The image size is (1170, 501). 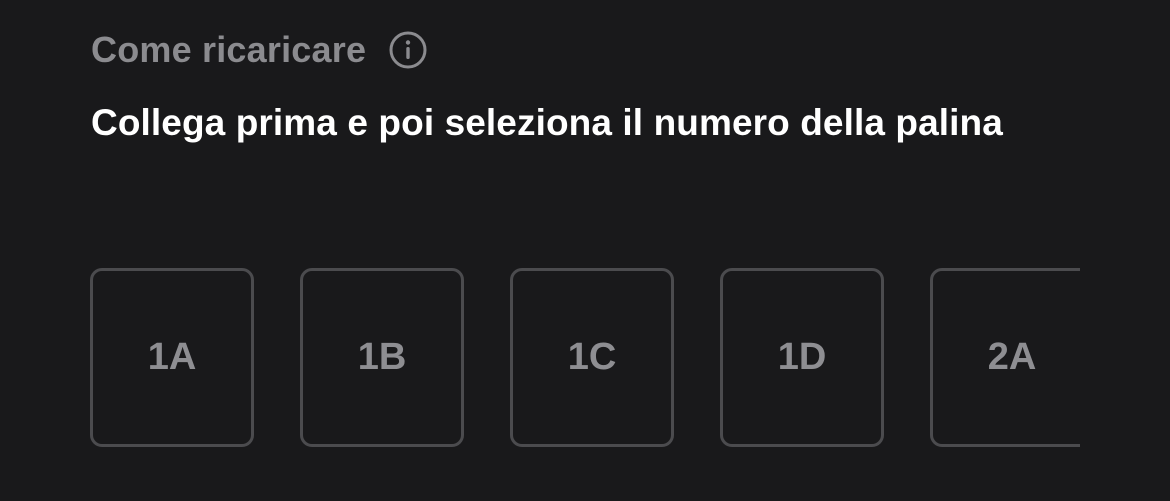 I want to click on pole-option-1d: 1D, so click(x=802, y=357).